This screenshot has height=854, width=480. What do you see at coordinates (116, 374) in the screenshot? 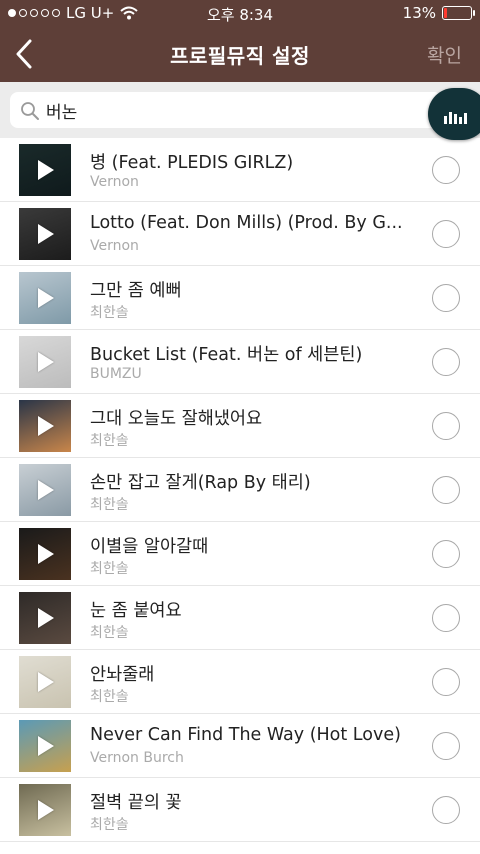
I see `song-artist: BUMZU` at bounding box center [116, 374].